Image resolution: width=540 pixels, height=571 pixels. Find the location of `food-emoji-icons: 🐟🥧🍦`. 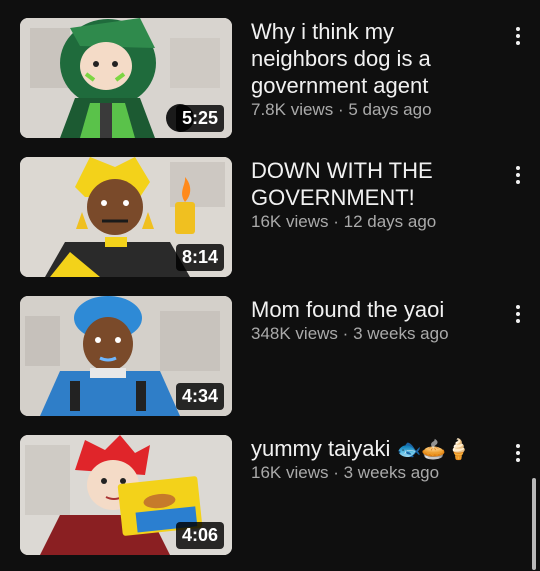

food-emoji-icons: 🐟🥧🍦 is located at coordinates (434, 450).